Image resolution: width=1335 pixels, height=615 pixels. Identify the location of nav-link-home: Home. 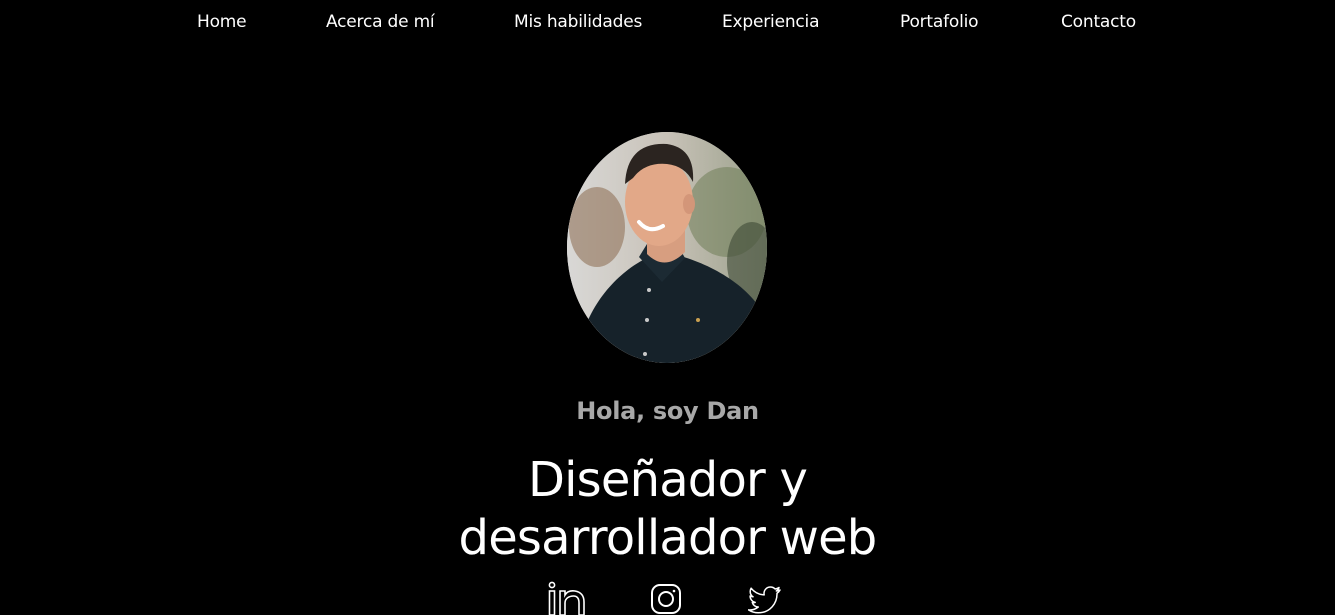
(222, 22).